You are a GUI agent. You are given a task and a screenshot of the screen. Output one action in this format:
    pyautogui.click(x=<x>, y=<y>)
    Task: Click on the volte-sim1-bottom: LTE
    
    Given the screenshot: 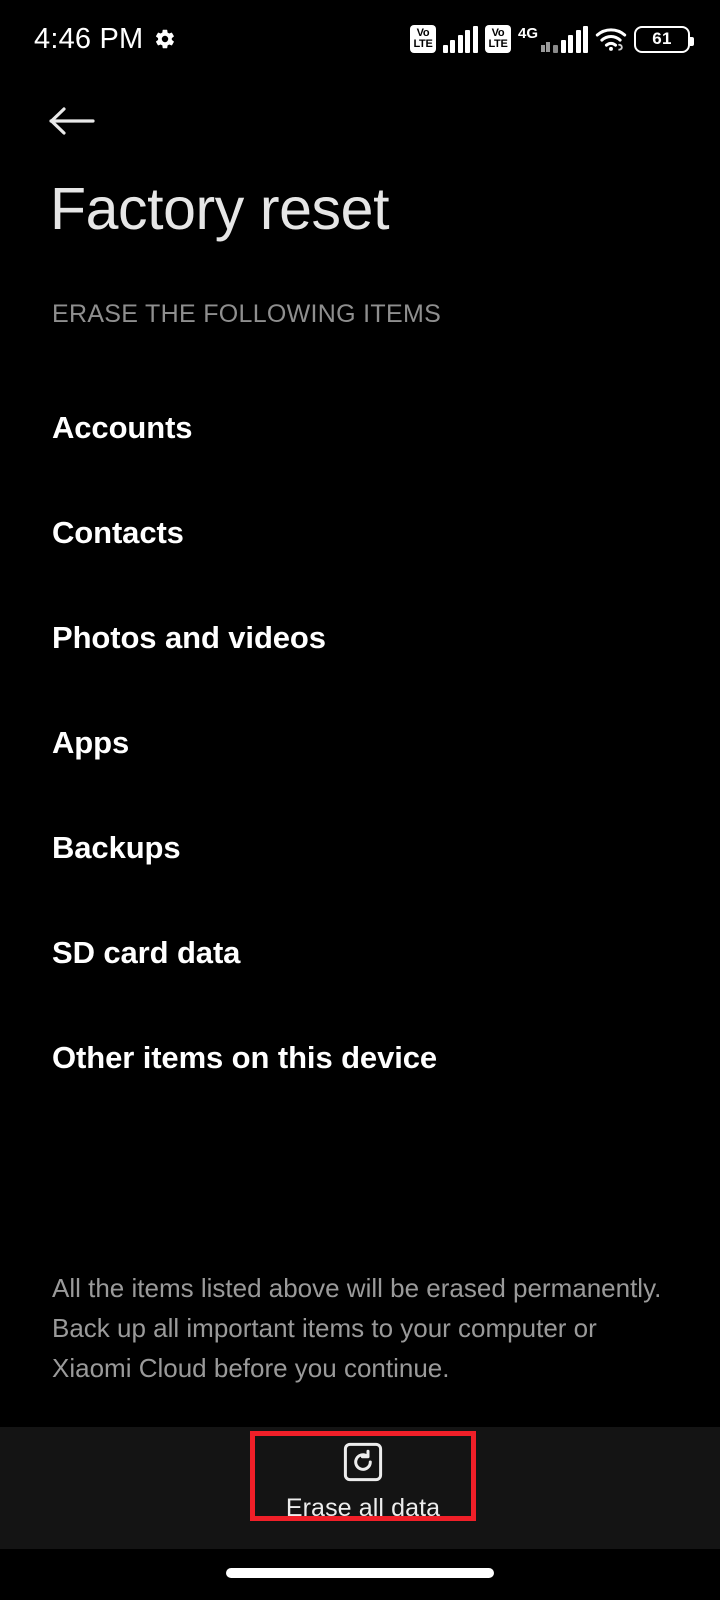 What is the action you would take?
    pyautogui.click(x=423, y=44)
    